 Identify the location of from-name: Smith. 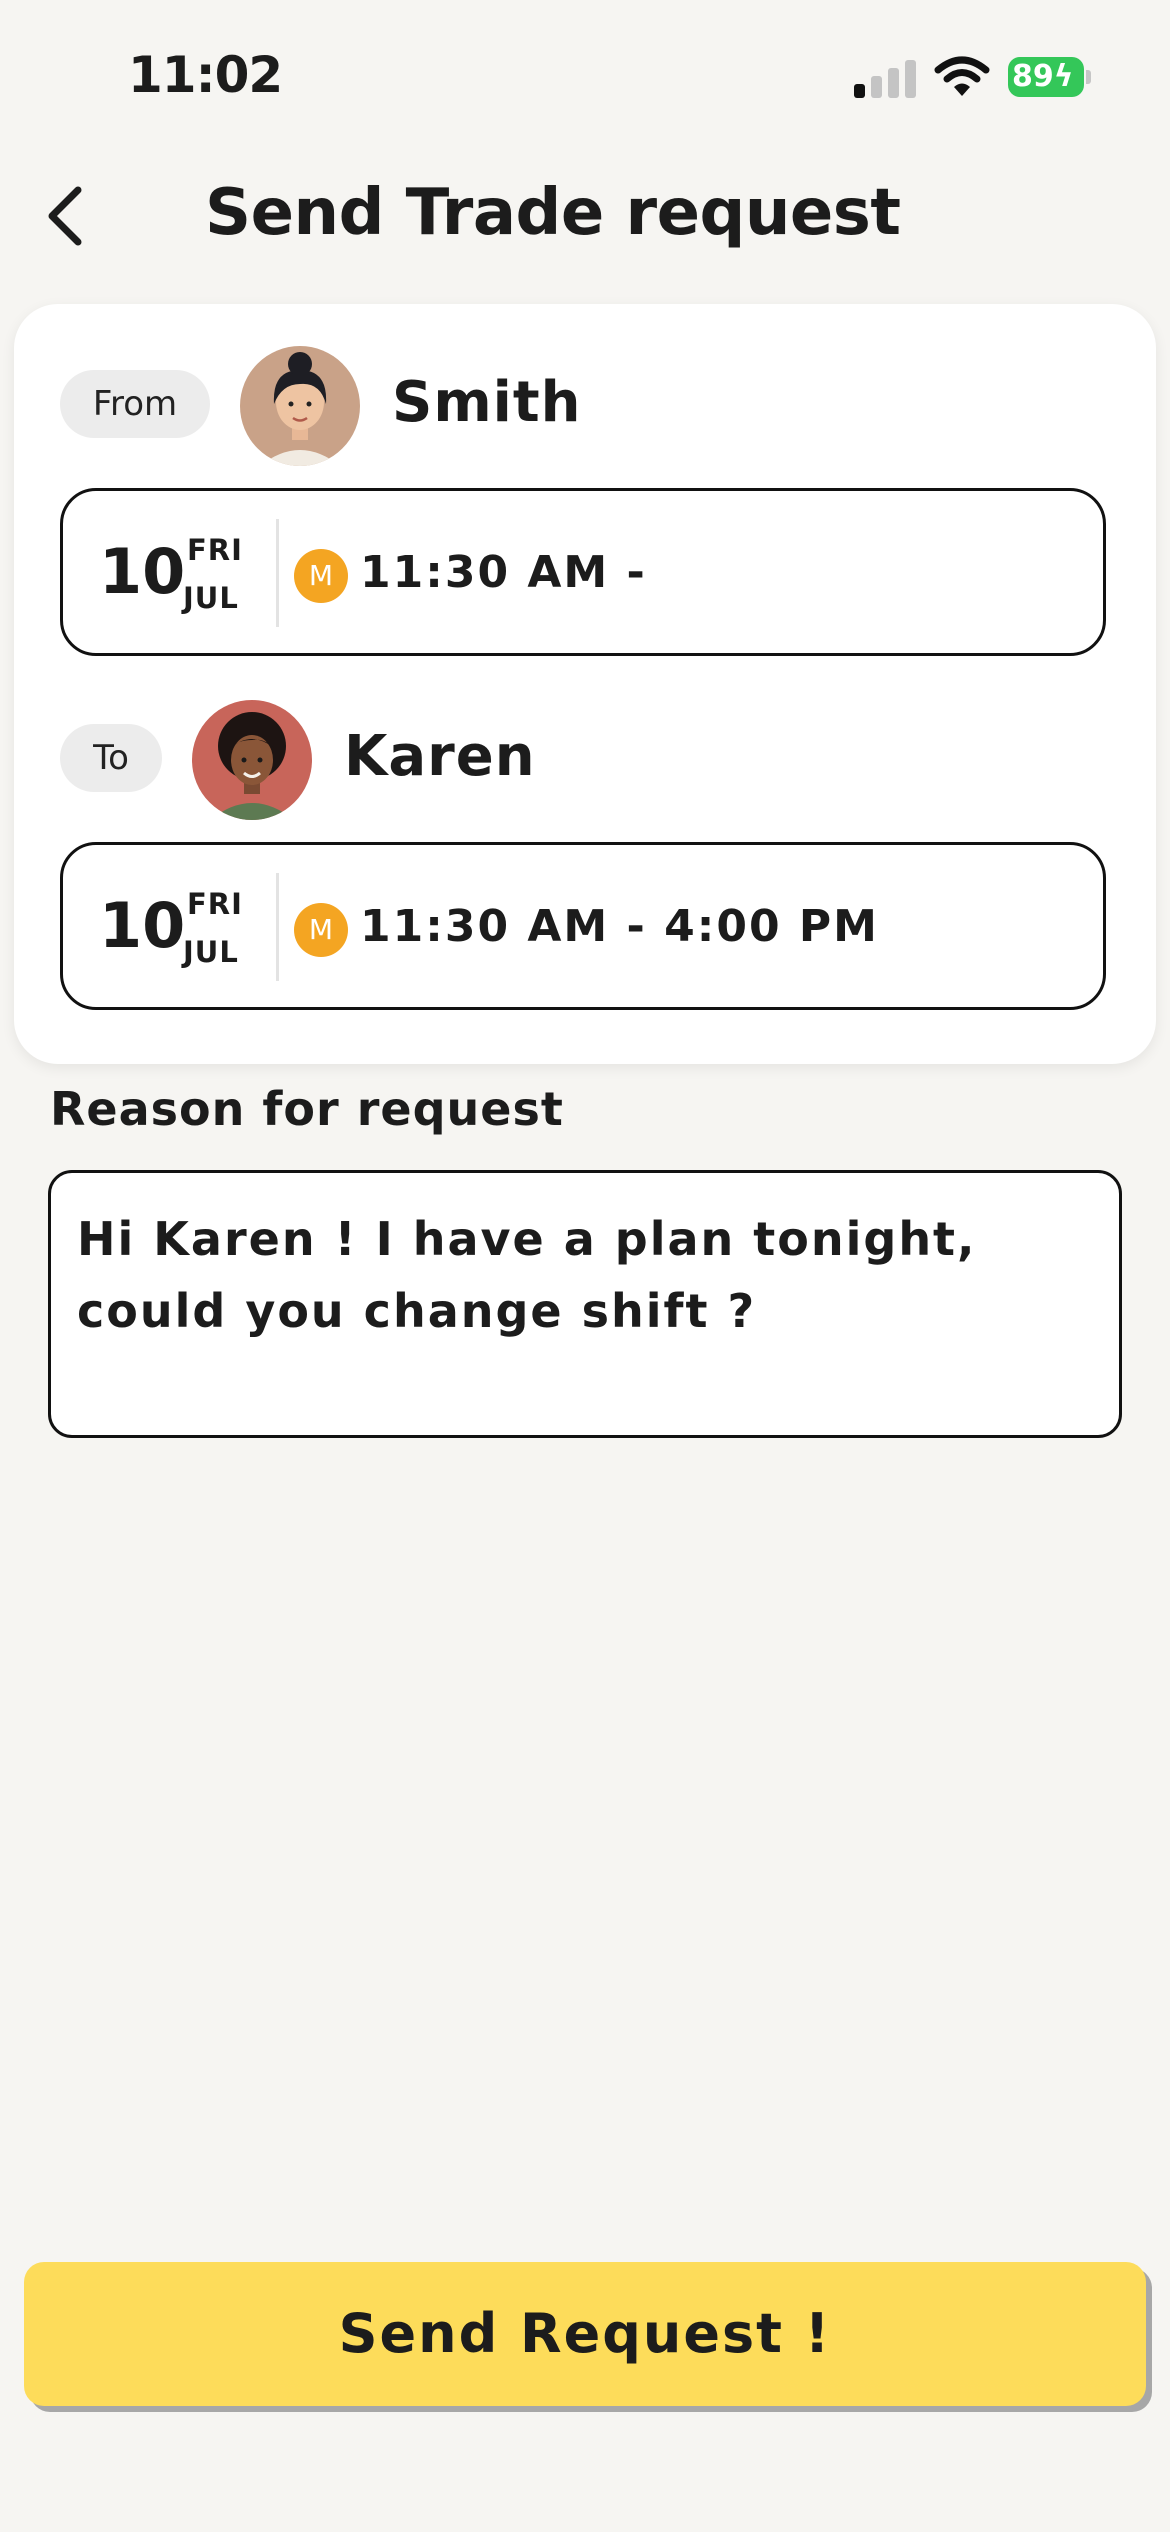
(487, 402).